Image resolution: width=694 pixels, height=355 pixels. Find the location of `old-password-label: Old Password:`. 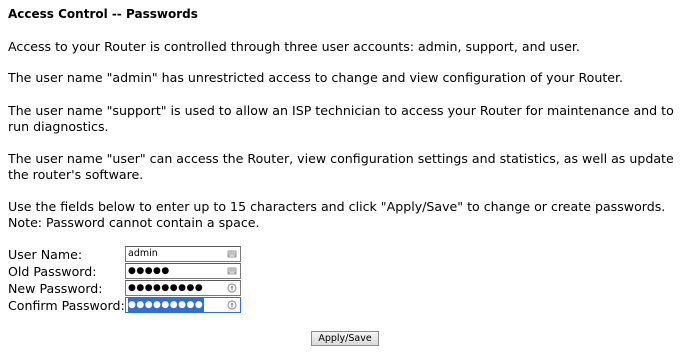

old-password-label: Old Password: is located at coordinates (52, 271).